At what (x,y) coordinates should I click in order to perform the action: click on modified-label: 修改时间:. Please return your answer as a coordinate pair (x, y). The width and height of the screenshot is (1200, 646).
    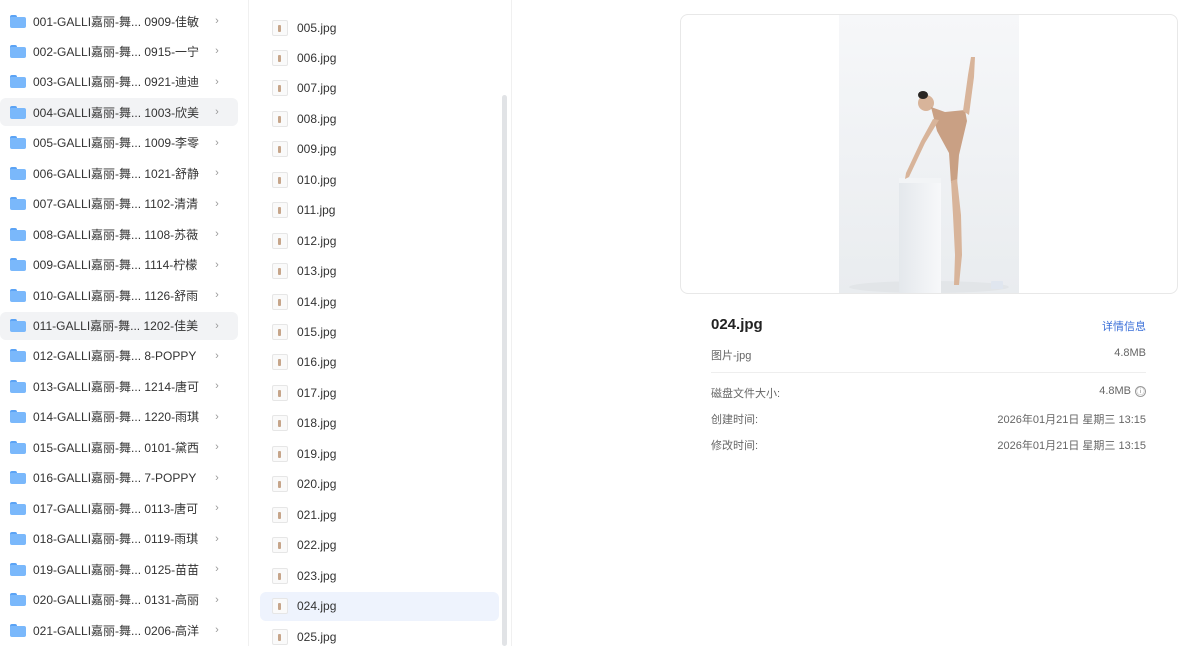
    Looking at the image, I should click on (735, 446).